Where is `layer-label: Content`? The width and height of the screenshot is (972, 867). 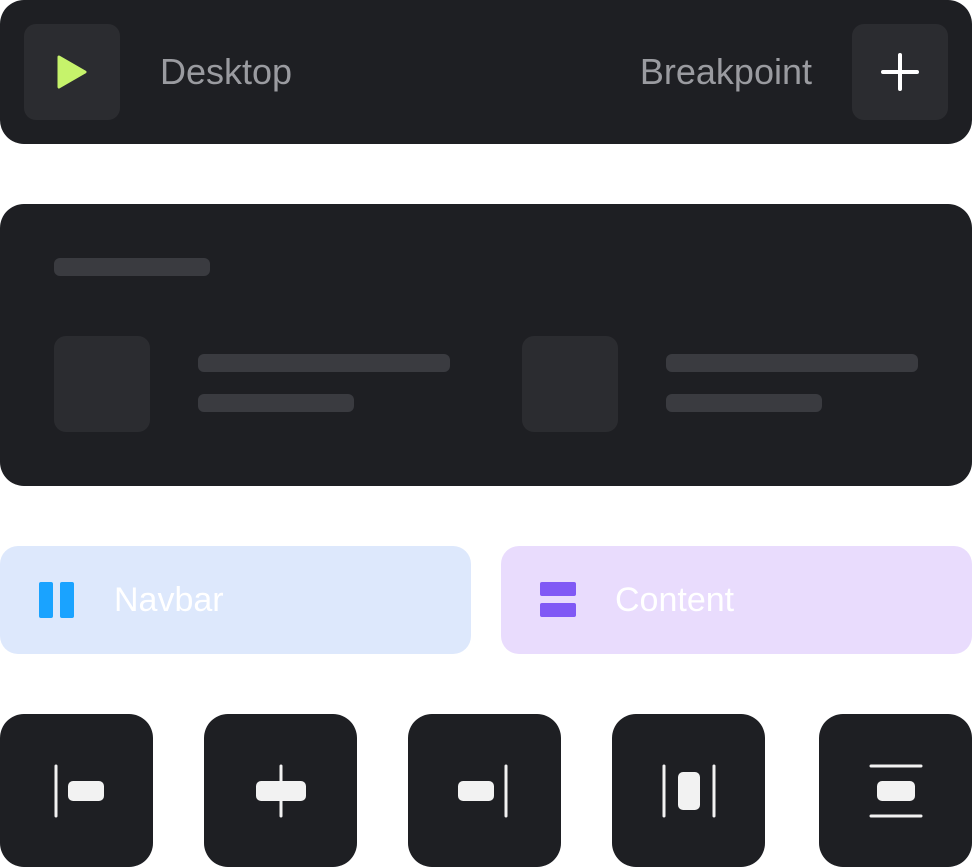 layer-label: Content is located at coordinates (675, 600).